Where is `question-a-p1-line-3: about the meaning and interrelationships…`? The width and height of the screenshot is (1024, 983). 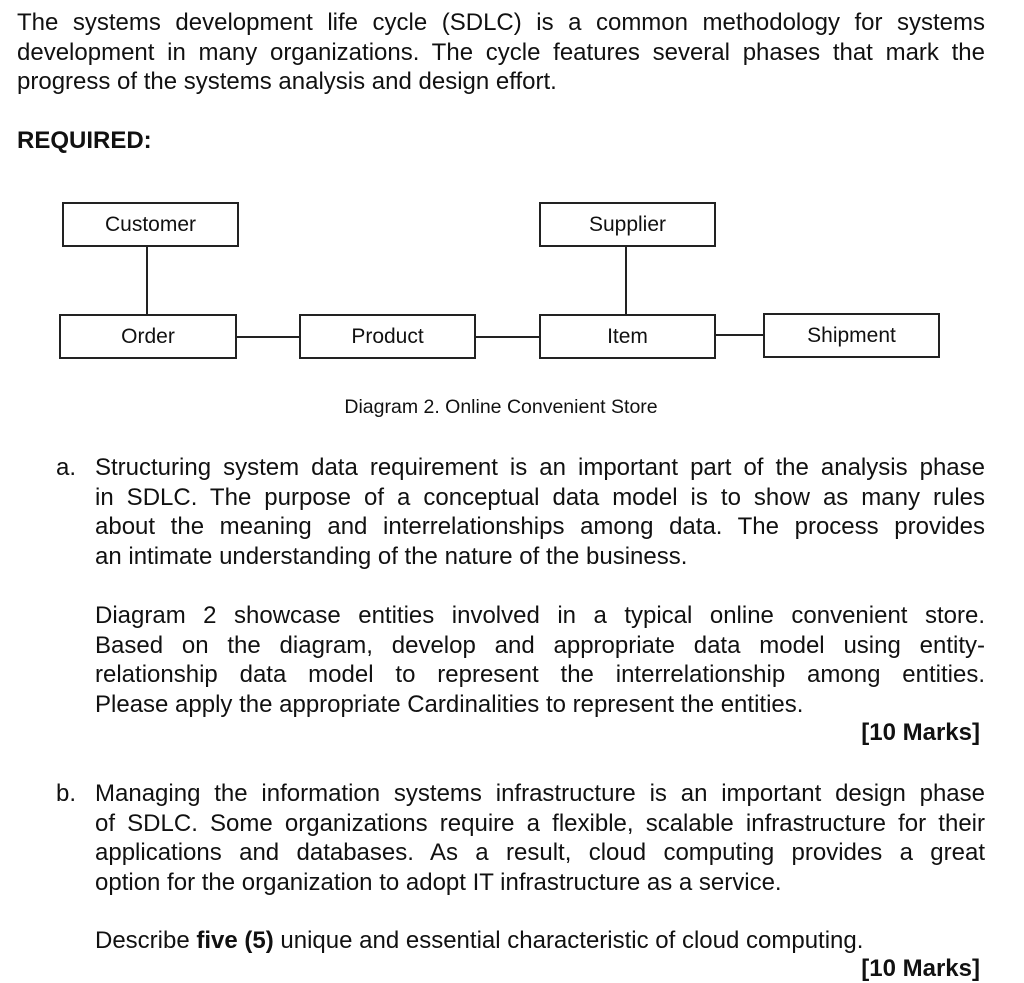 question-a-p1-line-3: about the meaning and interrelationships… is located at coordinates (540, 526).